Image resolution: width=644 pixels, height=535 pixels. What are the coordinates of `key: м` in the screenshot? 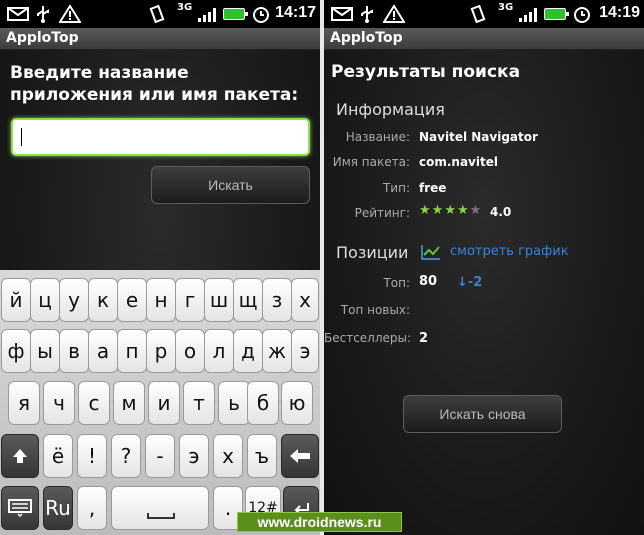 It's located at (129, 403).